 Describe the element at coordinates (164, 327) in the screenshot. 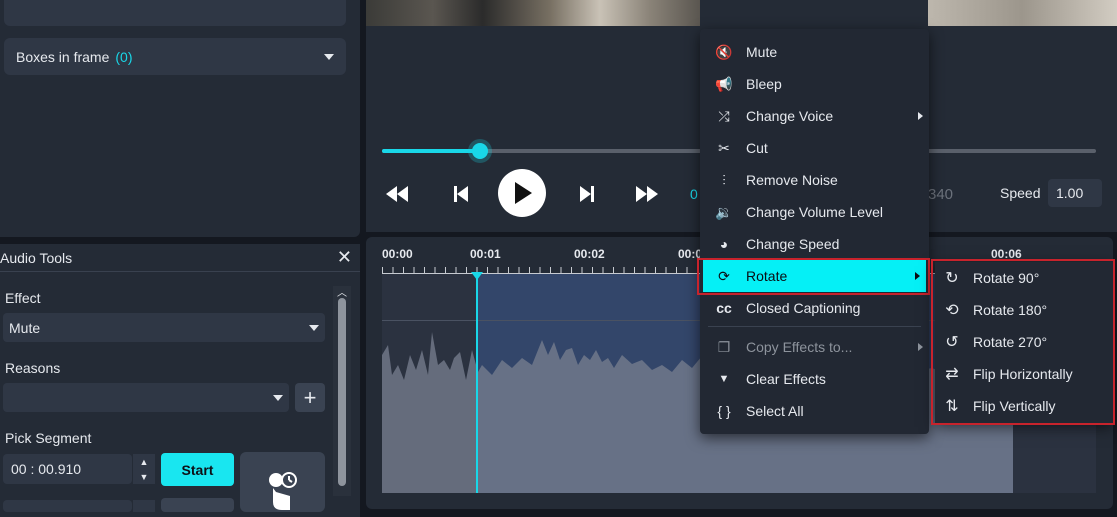

I see `effect-dropdown: Mute` at that location.